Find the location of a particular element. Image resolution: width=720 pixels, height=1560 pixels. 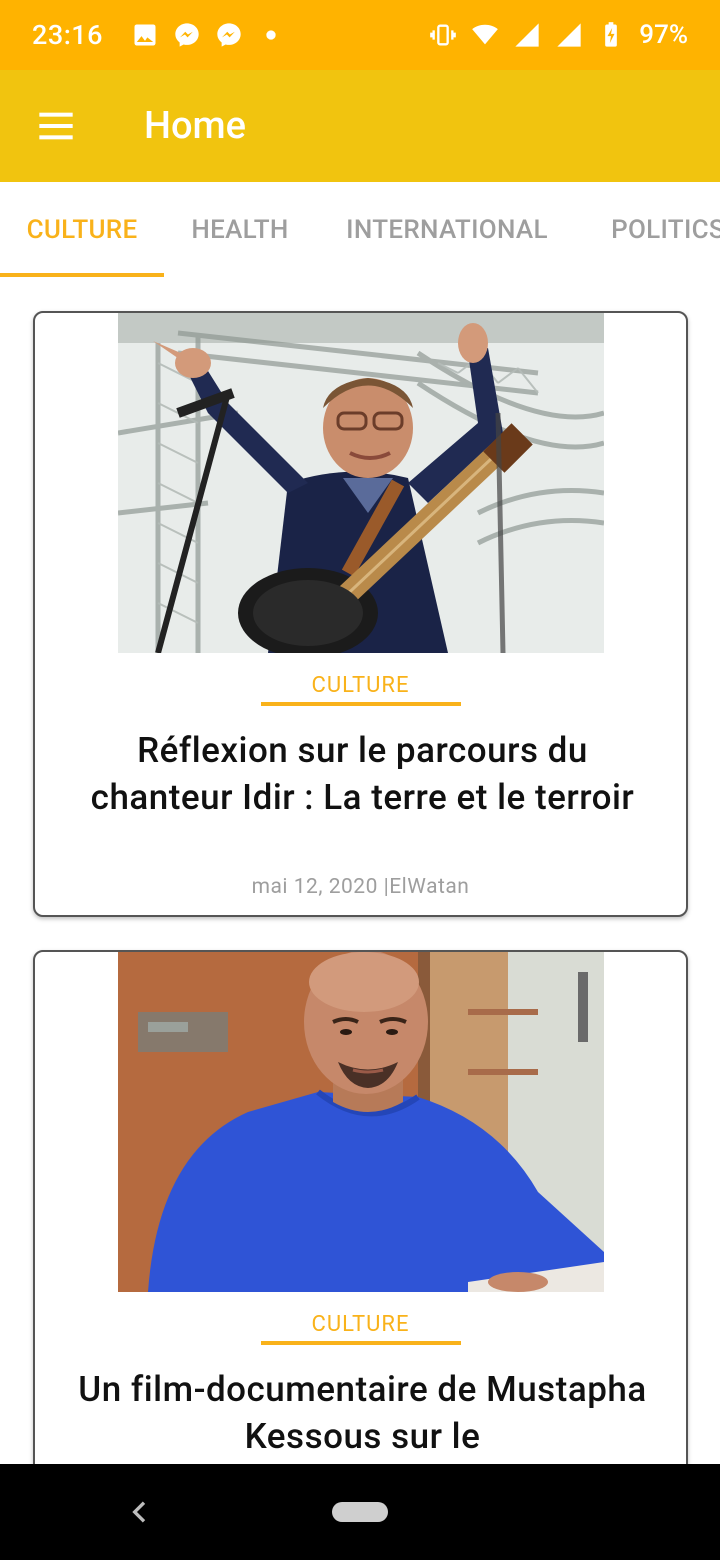

battery-percent: 97% is located at coordinates (663, 35).